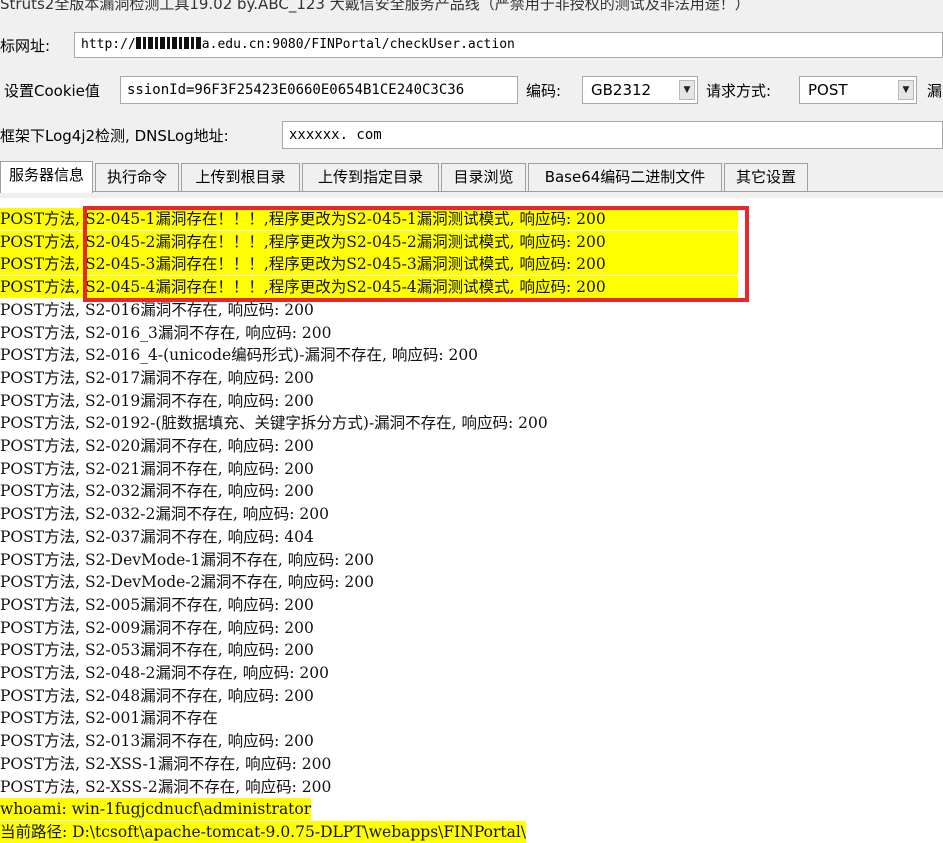 The height and width of the screenshot is (843, 943). Describe the element at coordinates (166, 332) in the screenshot. I see `log-line: POST方法, S2-016_3漏洞不存在, 响应码: 200` at that location.